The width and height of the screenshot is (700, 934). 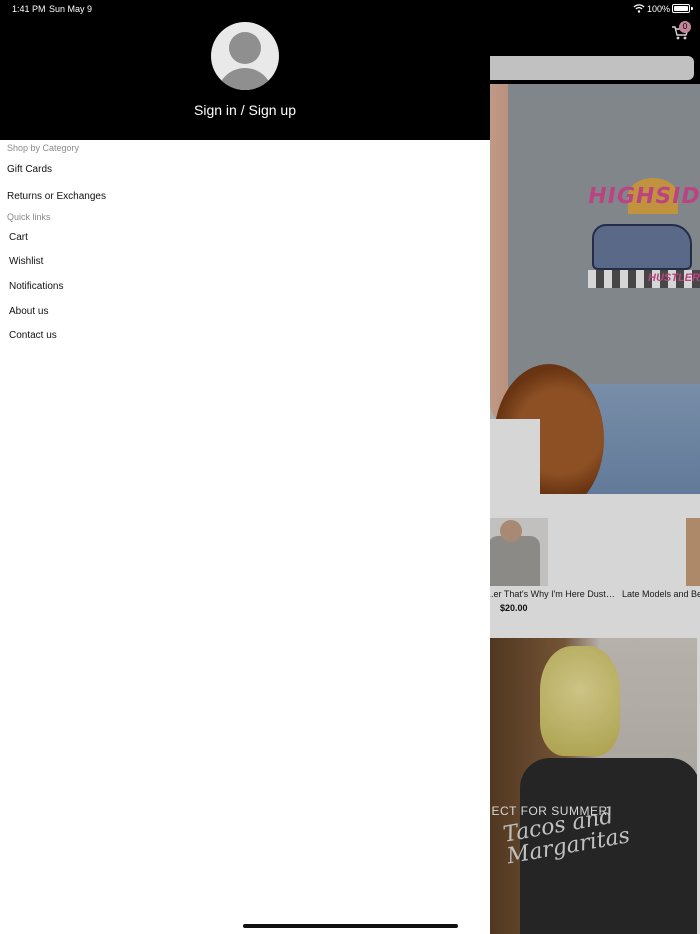 What do you see at coordinates (26, 261) in the screenshot?
I see `quick-link-wishlist: Wishlist` at bounding box center [26, 261].